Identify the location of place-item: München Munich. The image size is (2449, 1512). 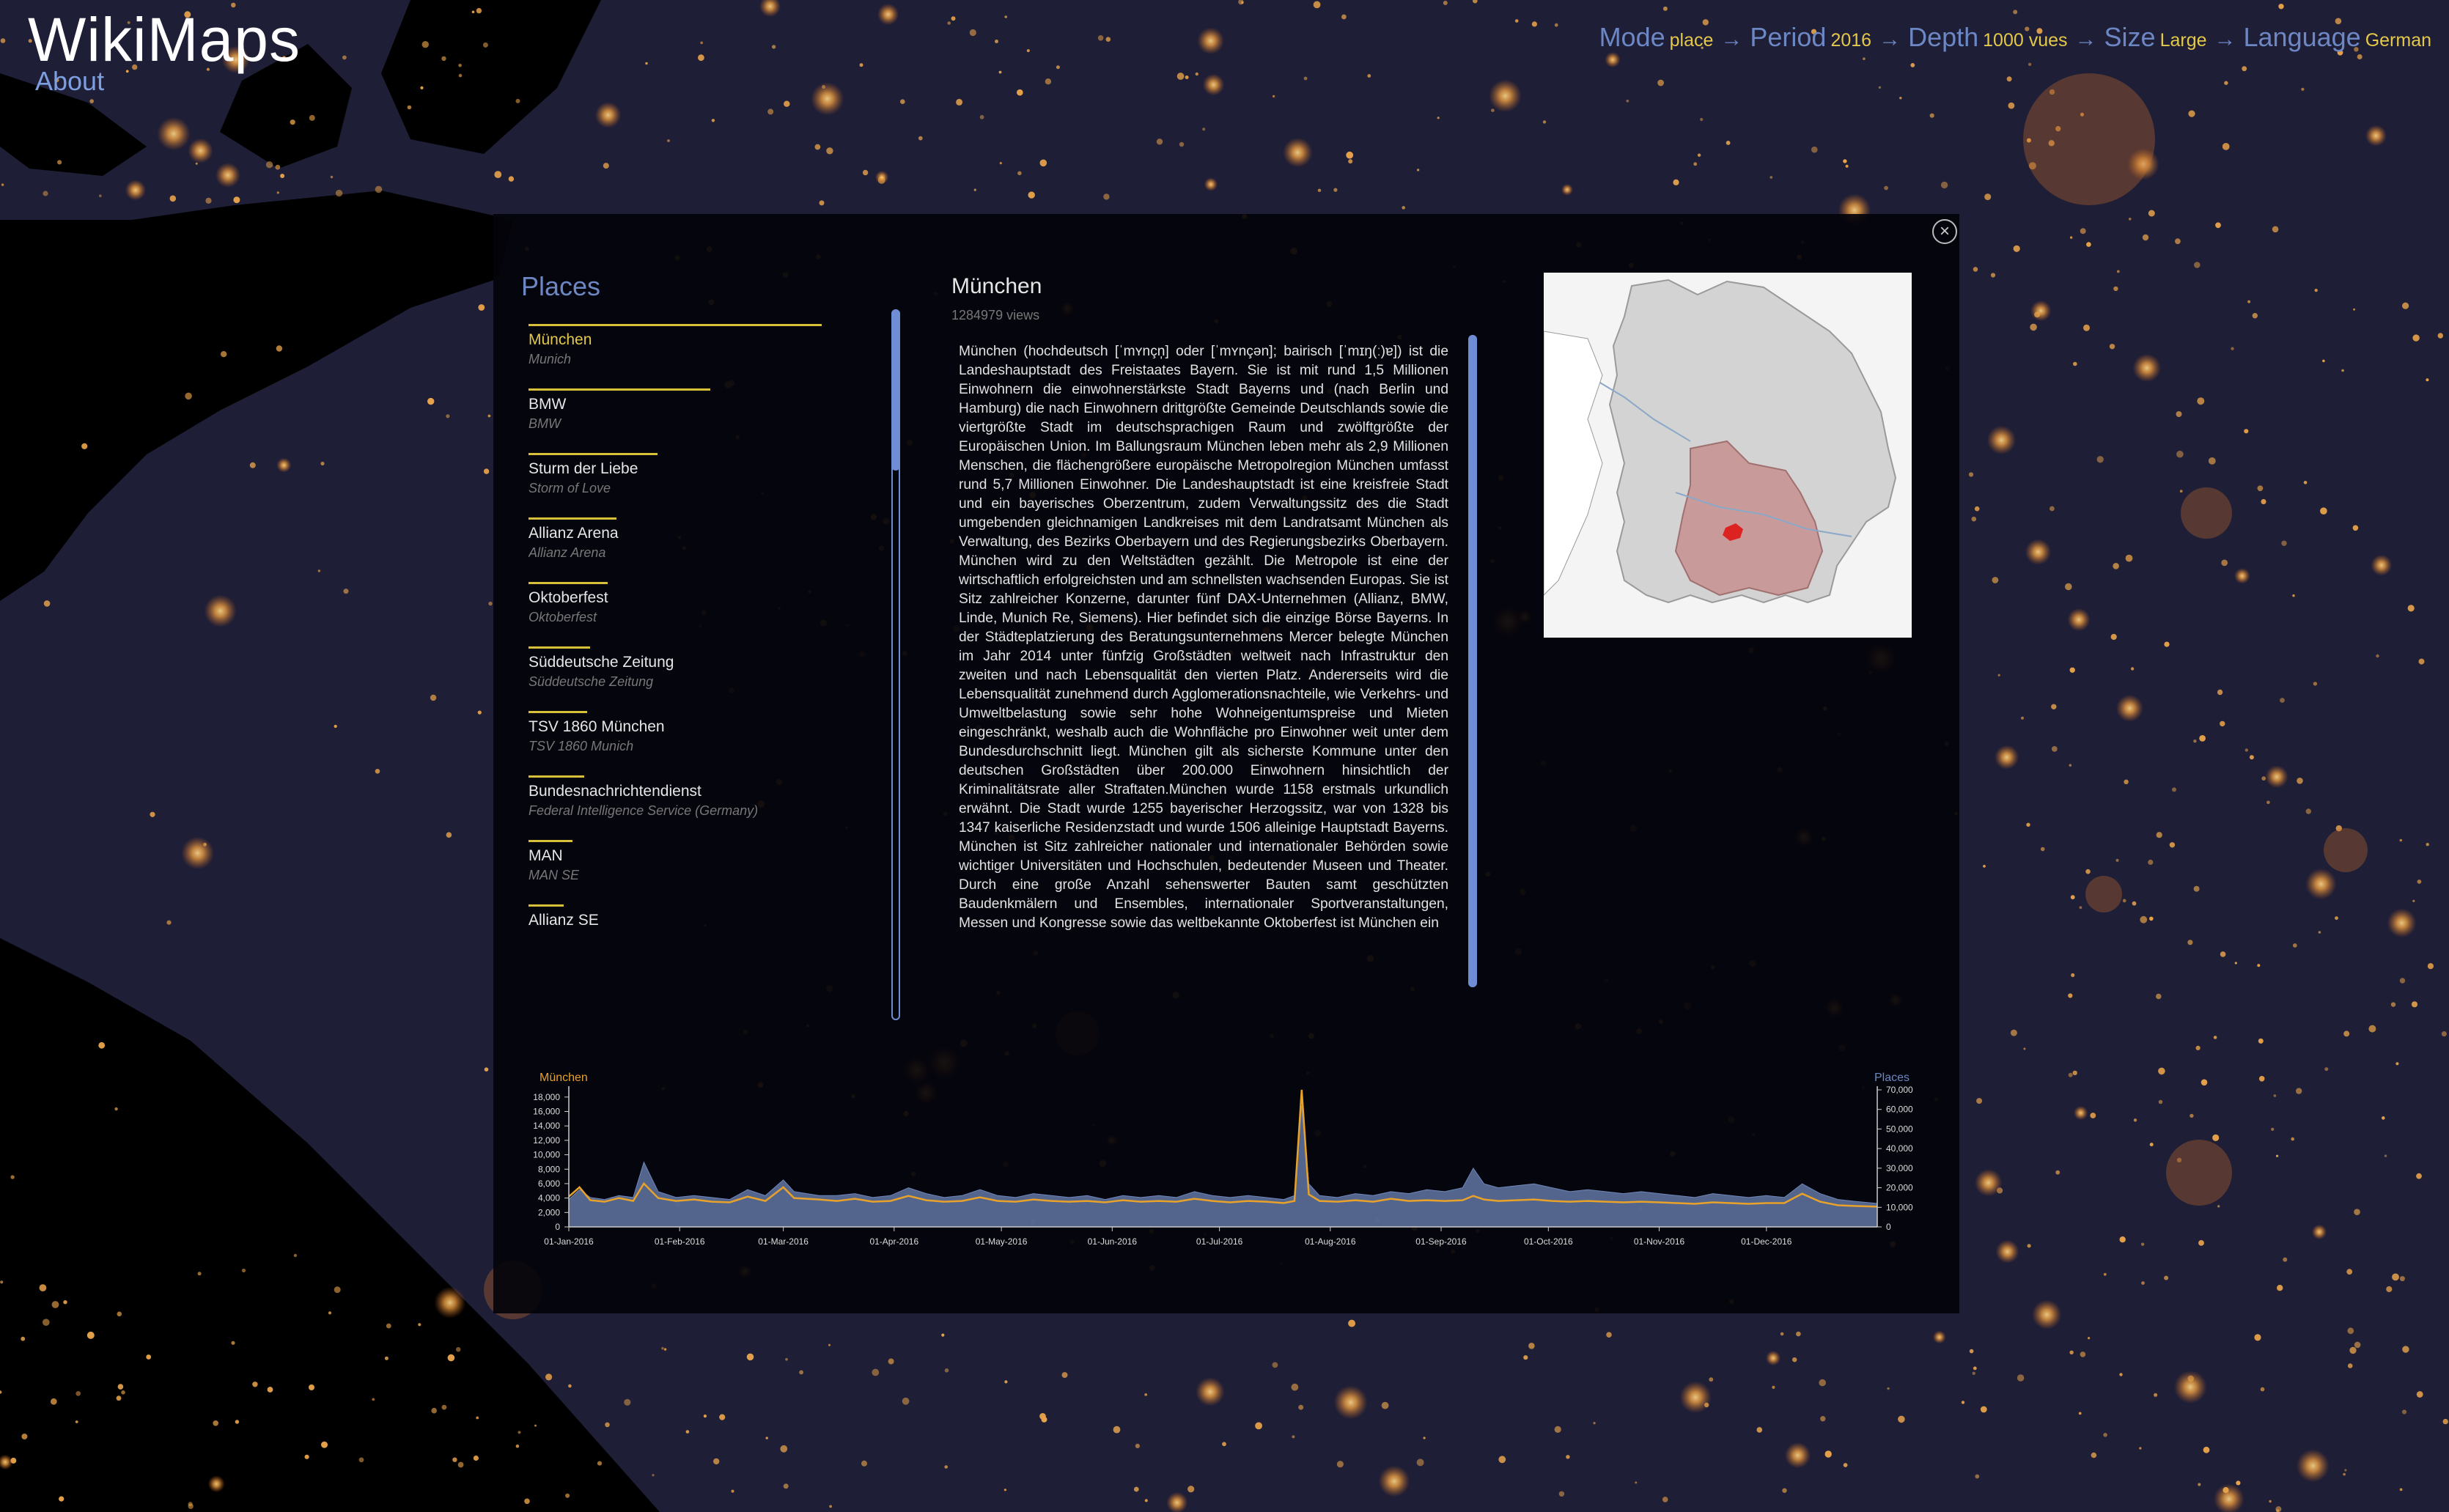
(701, 356).